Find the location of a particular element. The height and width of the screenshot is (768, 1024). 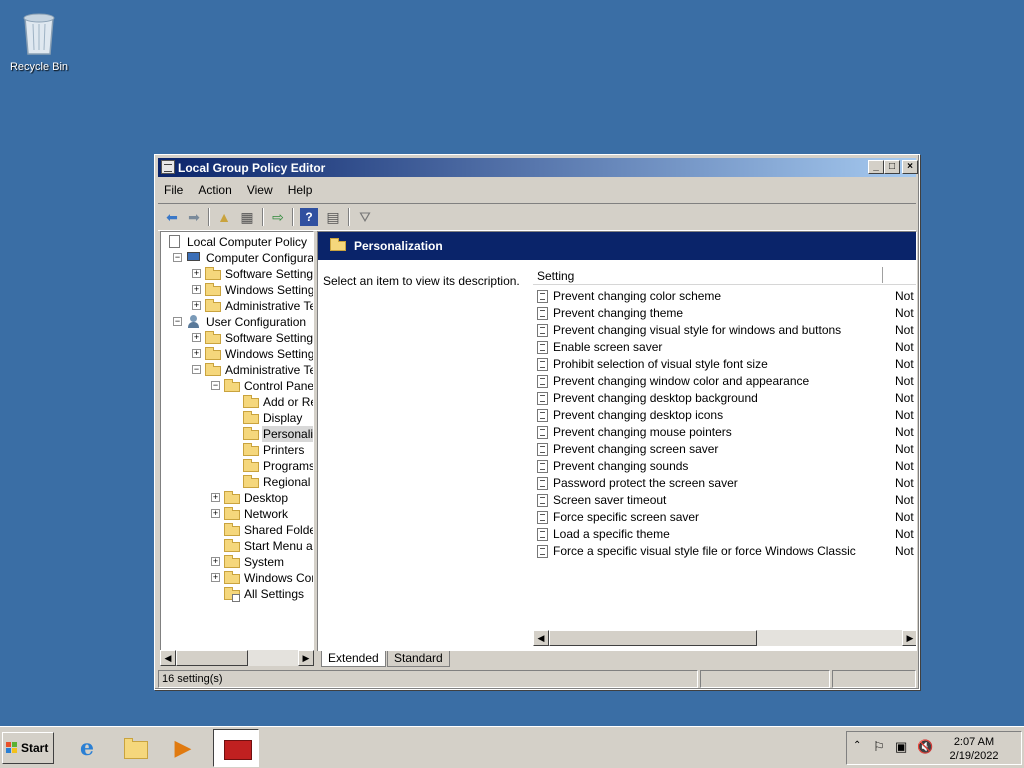

list-horizontal-scrollbar: ◀ ▶ is located at coordinates (724, 638).